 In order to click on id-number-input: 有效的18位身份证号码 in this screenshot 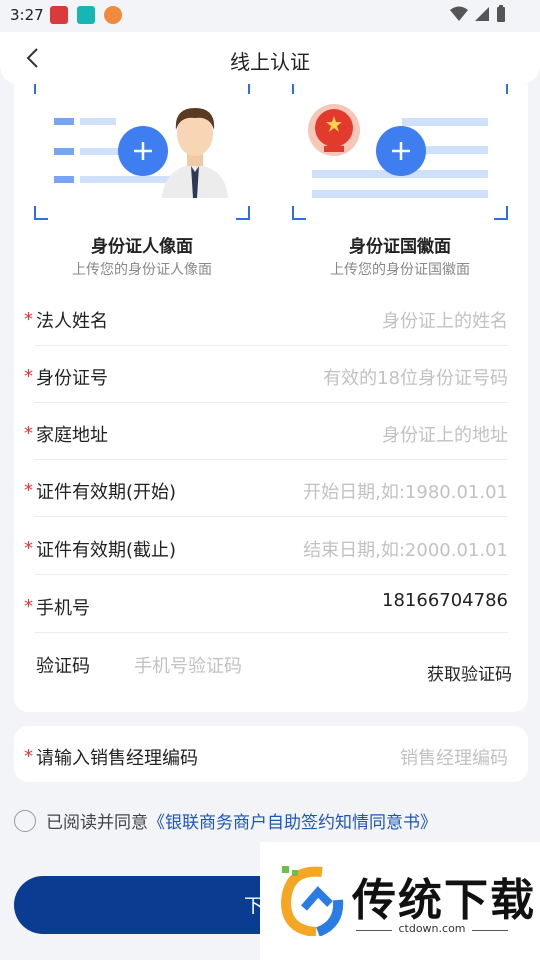, I will do `click(415, 377)`.